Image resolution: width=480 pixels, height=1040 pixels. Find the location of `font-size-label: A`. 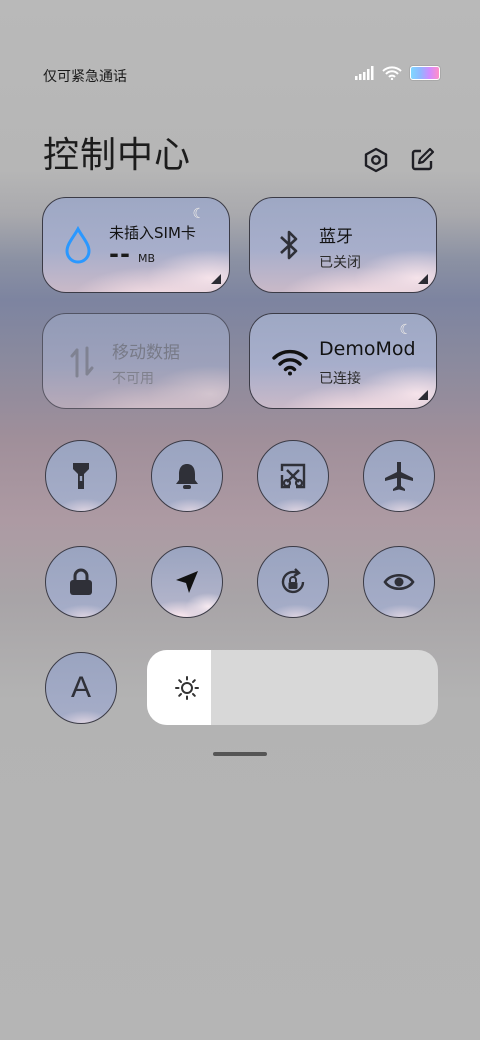

font-size-label: A is located at coordinates (80, 687).